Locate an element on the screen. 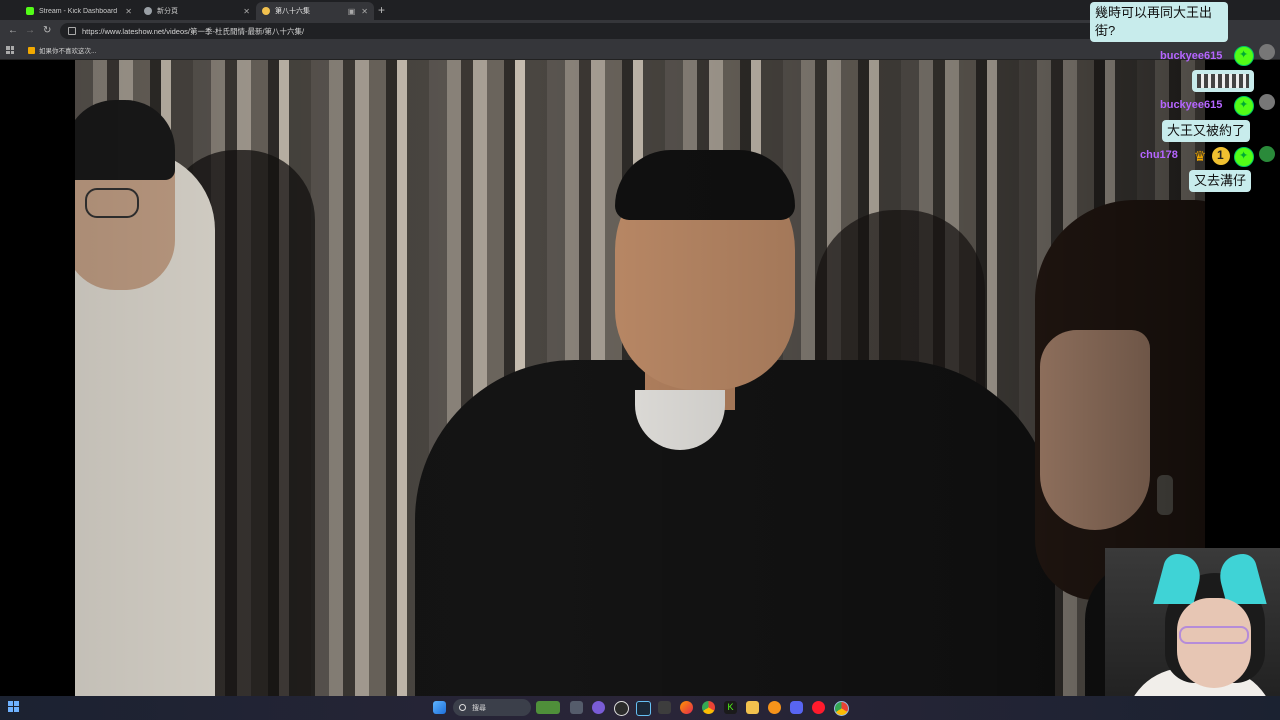 This screenshot has width=1280, height=720. reload-icon: ↻ is located at coordinates (47, 31).